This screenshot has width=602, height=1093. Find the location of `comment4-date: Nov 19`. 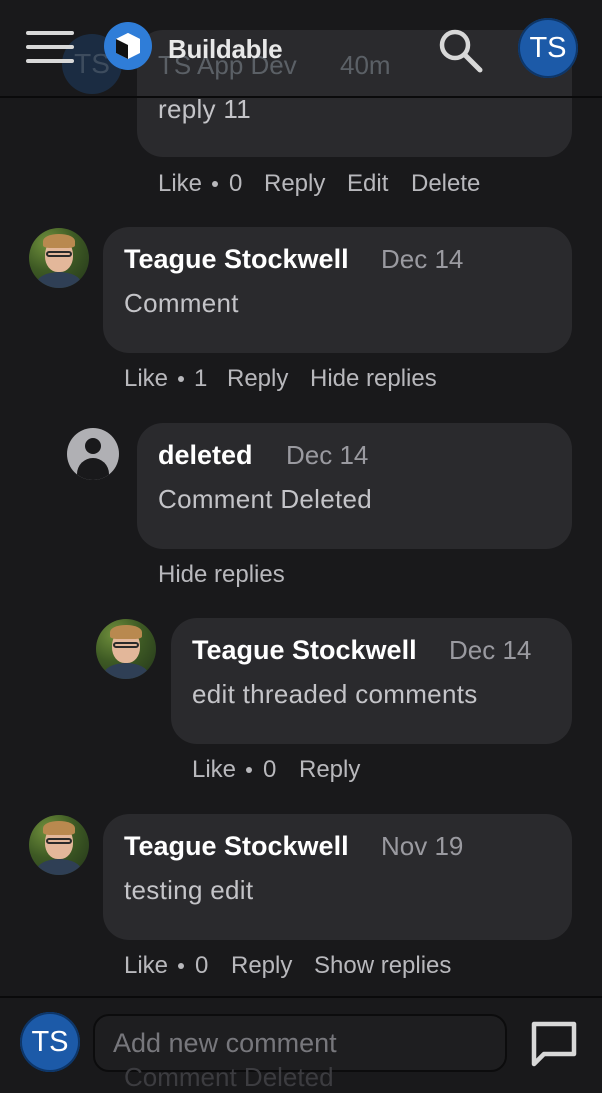

comment4-date: Nov 19 is located at coordinates (422, 846).